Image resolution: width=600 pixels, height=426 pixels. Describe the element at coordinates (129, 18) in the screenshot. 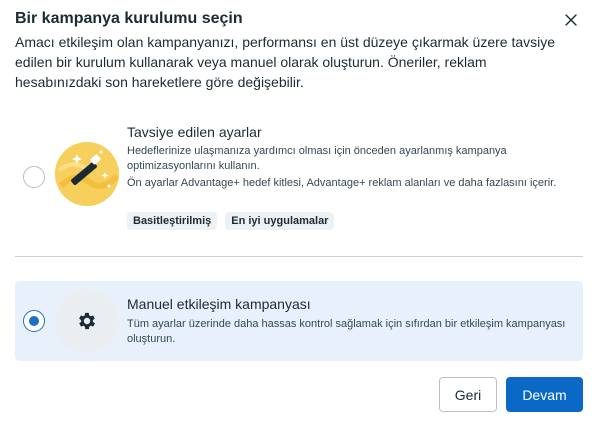

I see `dialog-title: Bir kampanya kurulumu seçin` at that location.